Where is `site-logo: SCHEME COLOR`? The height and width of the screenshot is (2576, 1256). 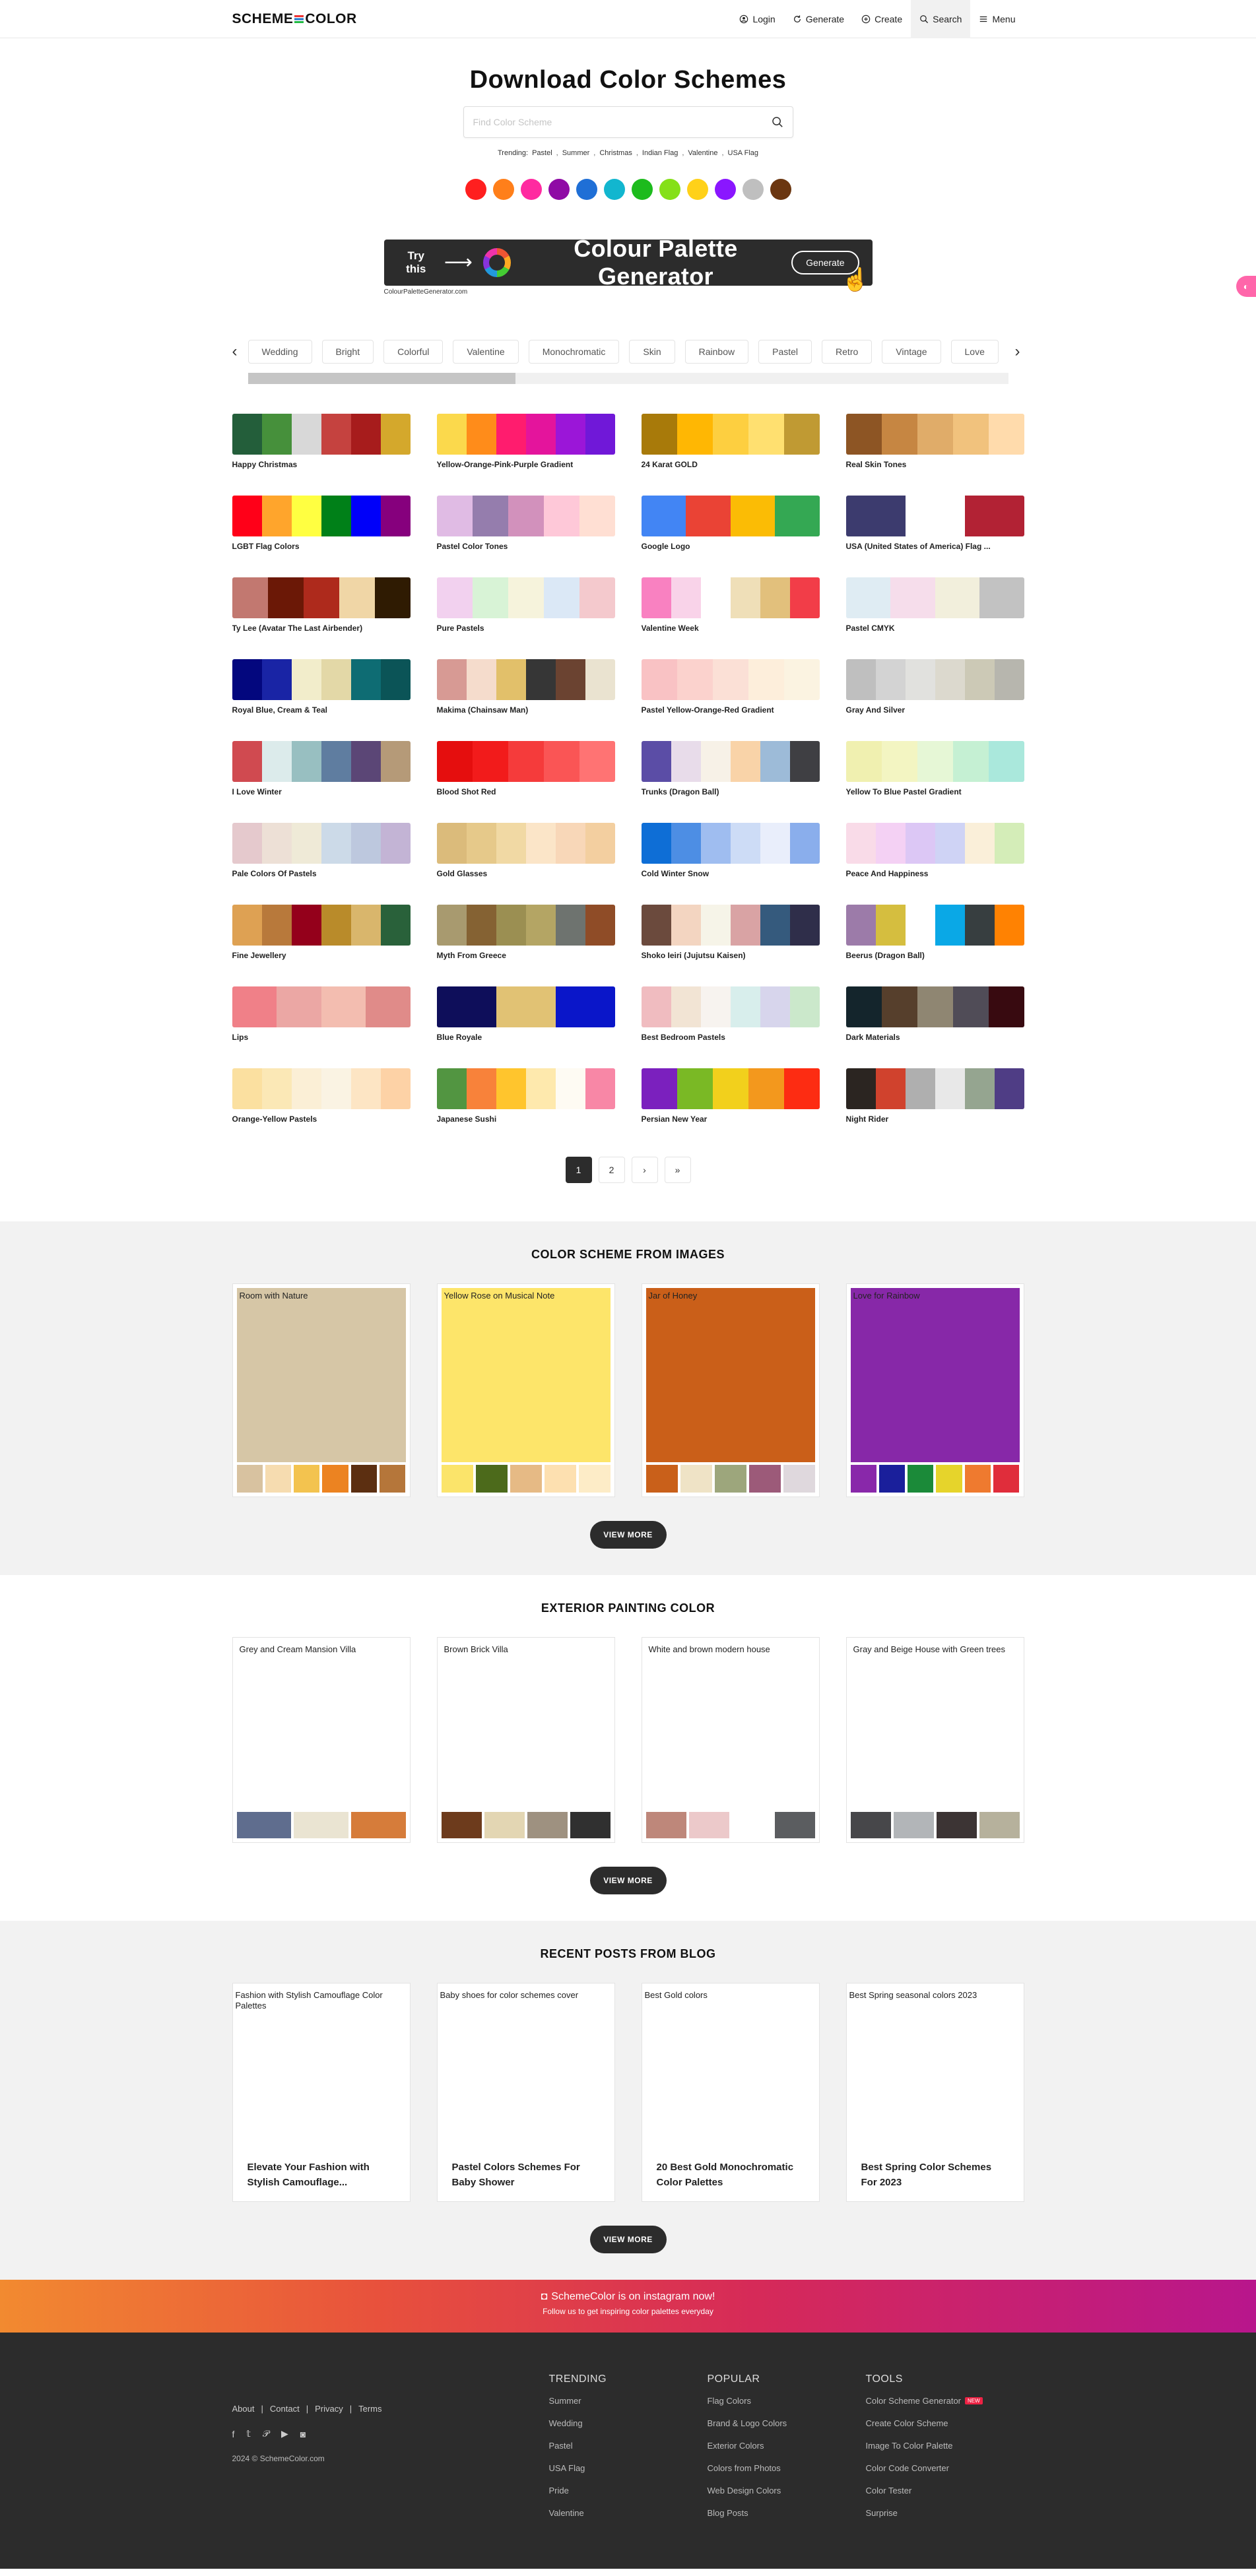 site-logo: SCHEME COLOR is located at coordinates (294, 19).